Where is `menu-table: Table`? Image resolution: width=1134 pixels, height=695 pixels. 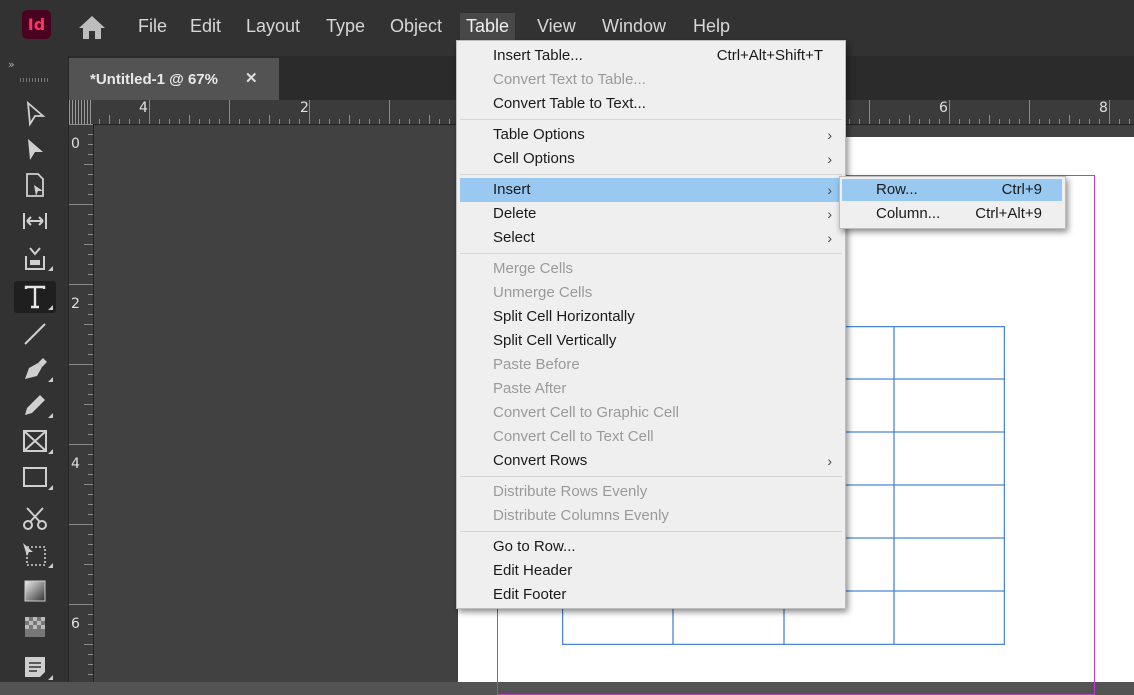 menu-table: Table is located at coordinates (488, 26).